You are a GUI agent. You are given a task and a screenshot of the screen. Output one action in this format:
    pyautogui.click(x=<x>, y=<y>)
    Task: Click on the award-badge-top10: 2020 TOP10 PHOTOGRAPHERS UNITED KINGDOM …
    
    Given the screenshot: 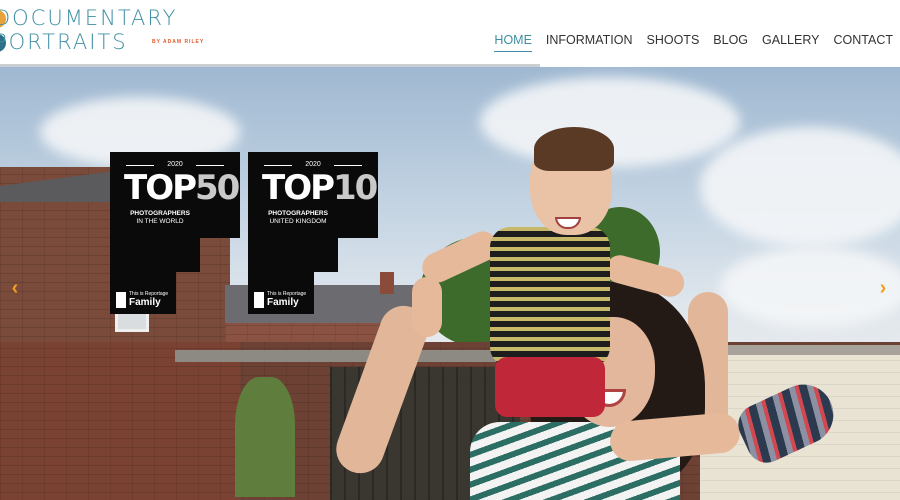 What is the action you would take?
    pyautogui.click(x=313, y=233)
    